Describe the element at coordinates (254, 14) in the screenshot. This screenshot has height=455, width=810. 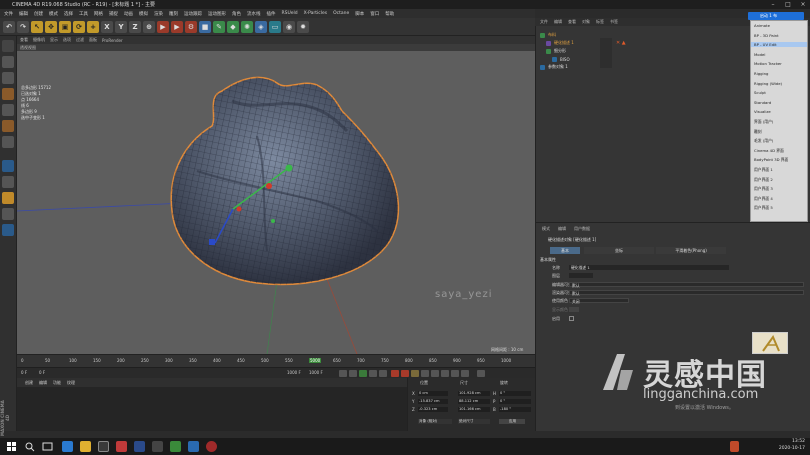
I see `menu-item: 流水线` at that location.